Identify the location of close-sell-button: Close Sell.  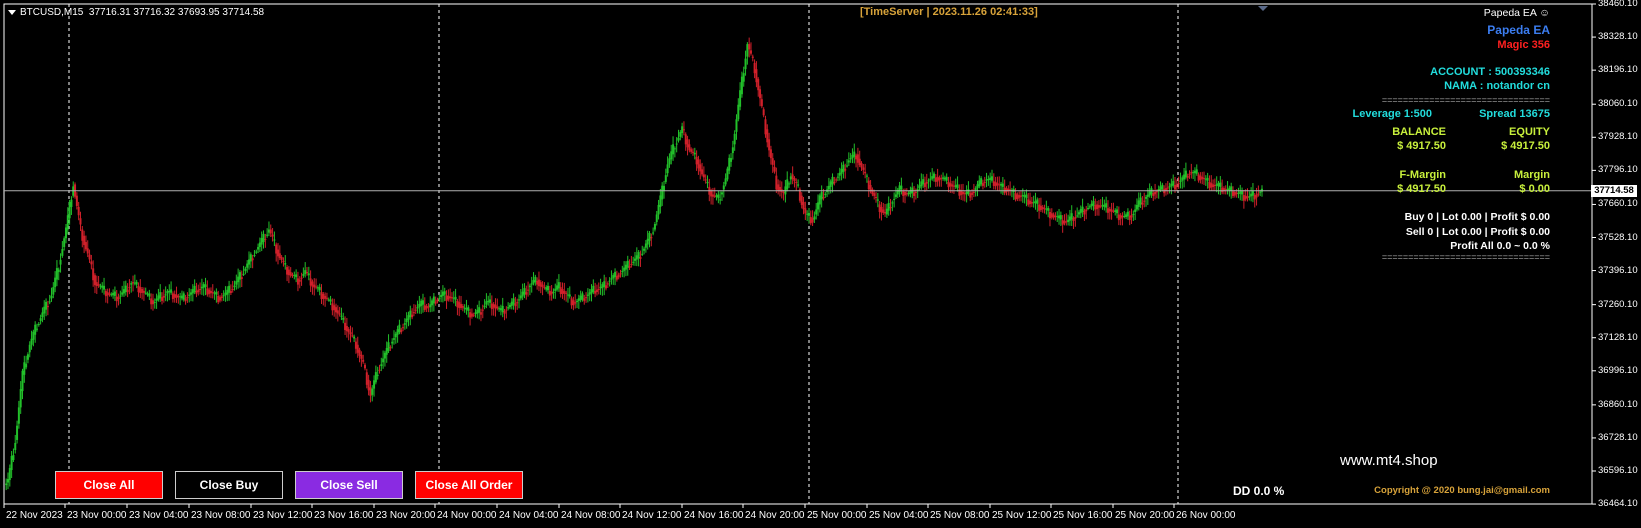
(349, 485).